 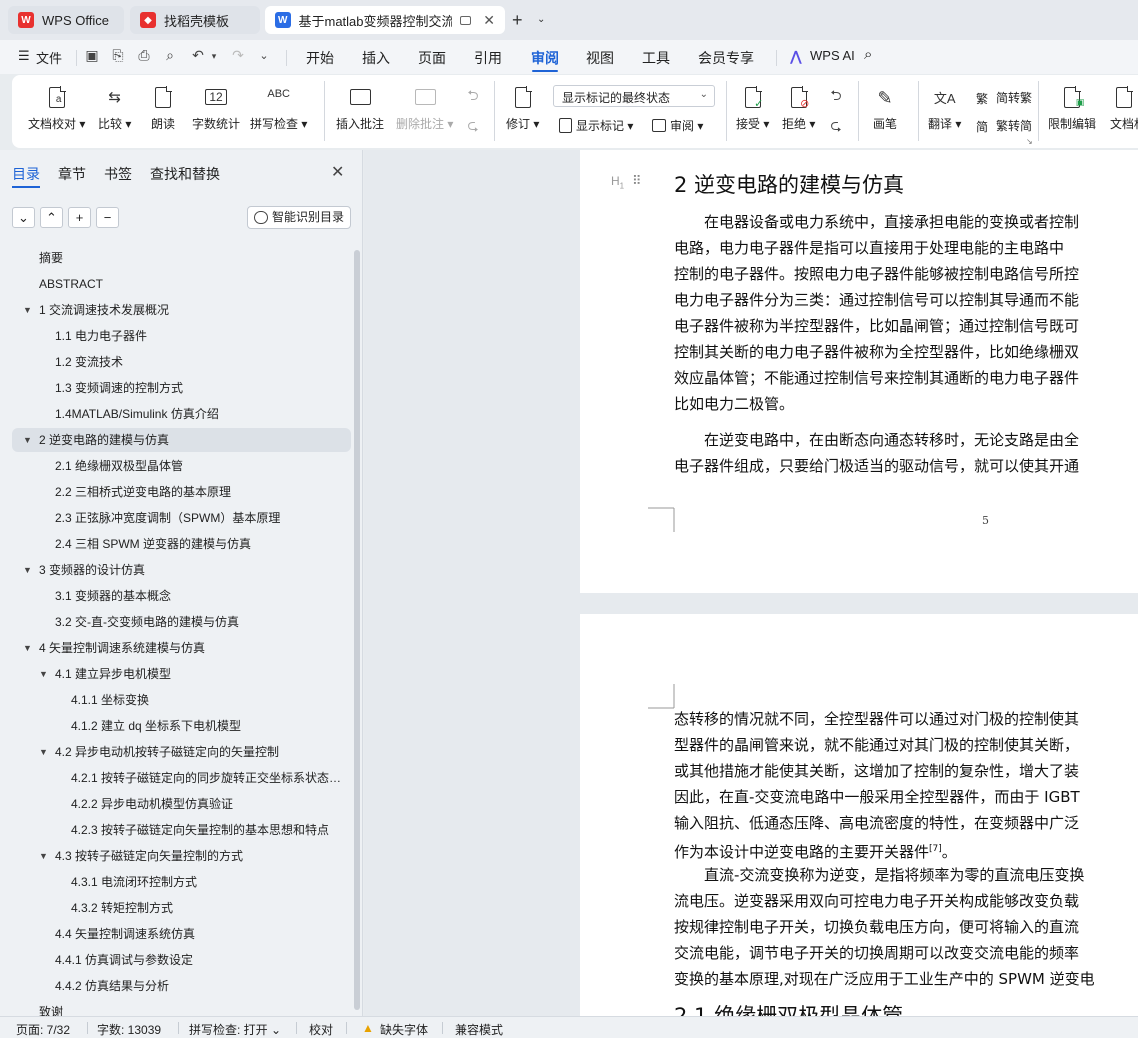 What do you see at coordinates (107, 217) in the screenshot?
I see `demote-button: −` at bounding box center [107, 217].